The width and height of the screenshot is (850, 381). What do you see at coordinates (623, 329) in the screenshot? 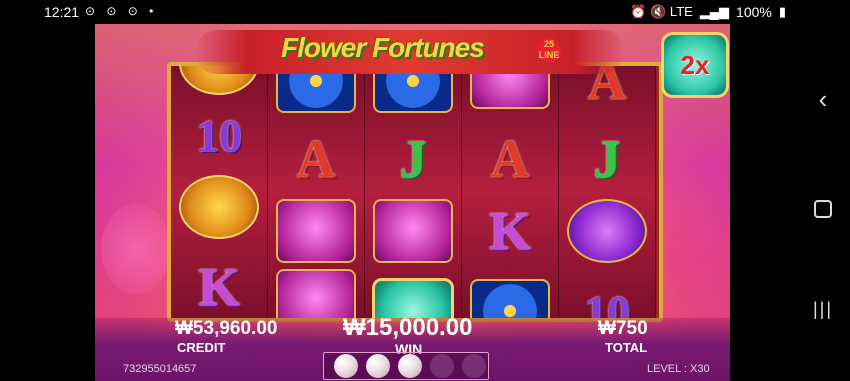
I see `total-bet-value: ₩750` at bounding box center [623, 329].